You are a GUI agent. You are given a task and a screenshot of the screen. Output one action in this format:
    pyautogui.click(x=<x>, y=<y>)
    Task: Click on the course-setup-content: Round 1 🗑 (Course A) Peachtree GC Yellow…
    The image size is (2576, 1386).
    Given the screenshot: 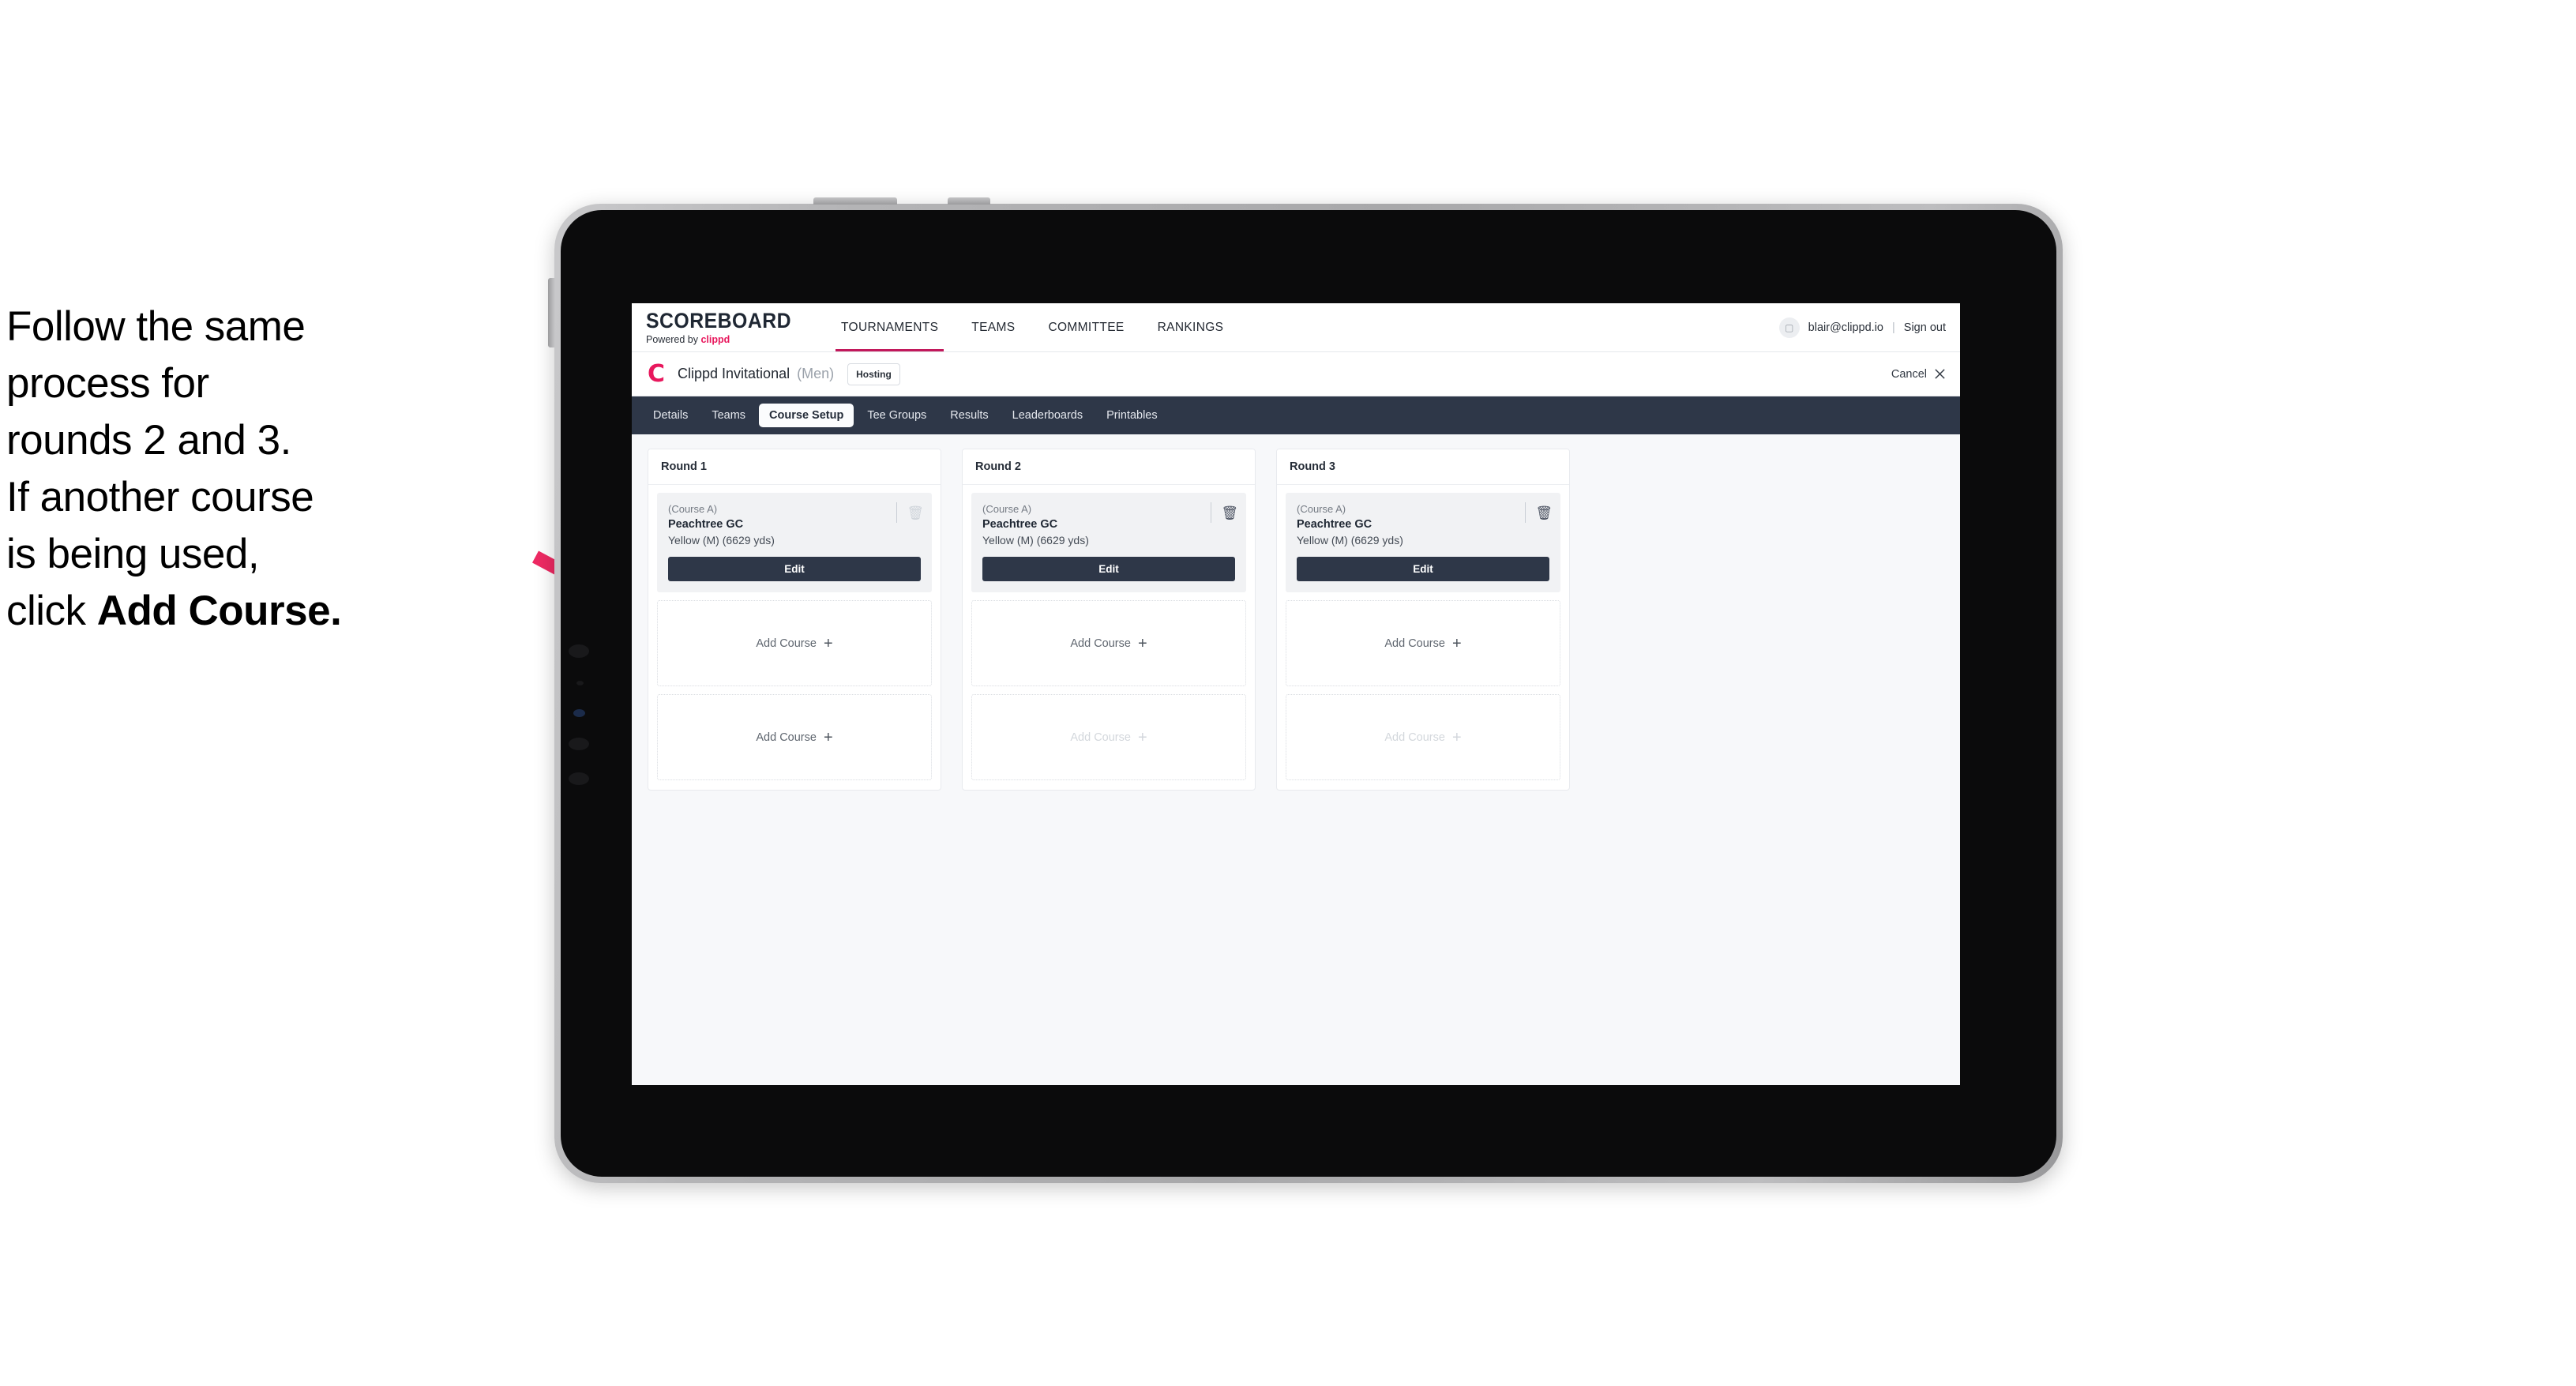 What is the action you would take?
    pyautogui.click(x=1296, y=619)
    